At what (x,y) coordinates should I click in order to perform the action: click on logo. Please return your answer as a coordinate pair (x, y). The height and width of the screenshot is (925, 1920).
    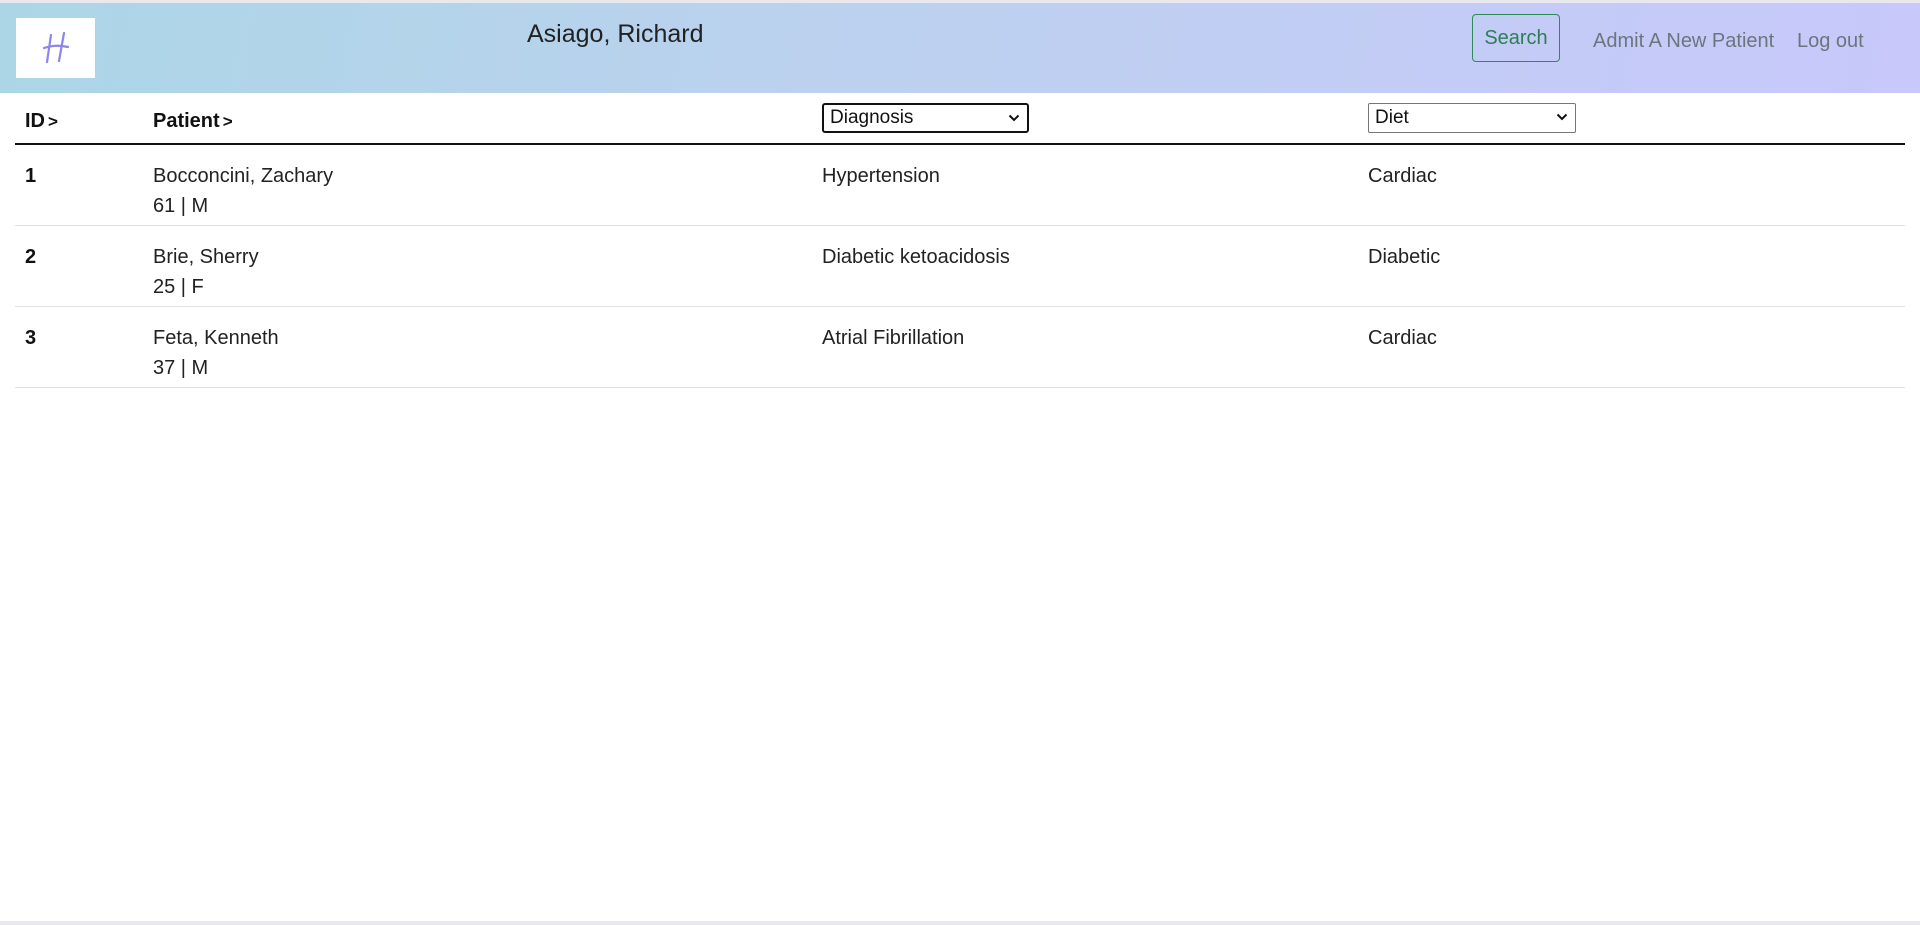
    Looking at the image, I should click on (55, 48).